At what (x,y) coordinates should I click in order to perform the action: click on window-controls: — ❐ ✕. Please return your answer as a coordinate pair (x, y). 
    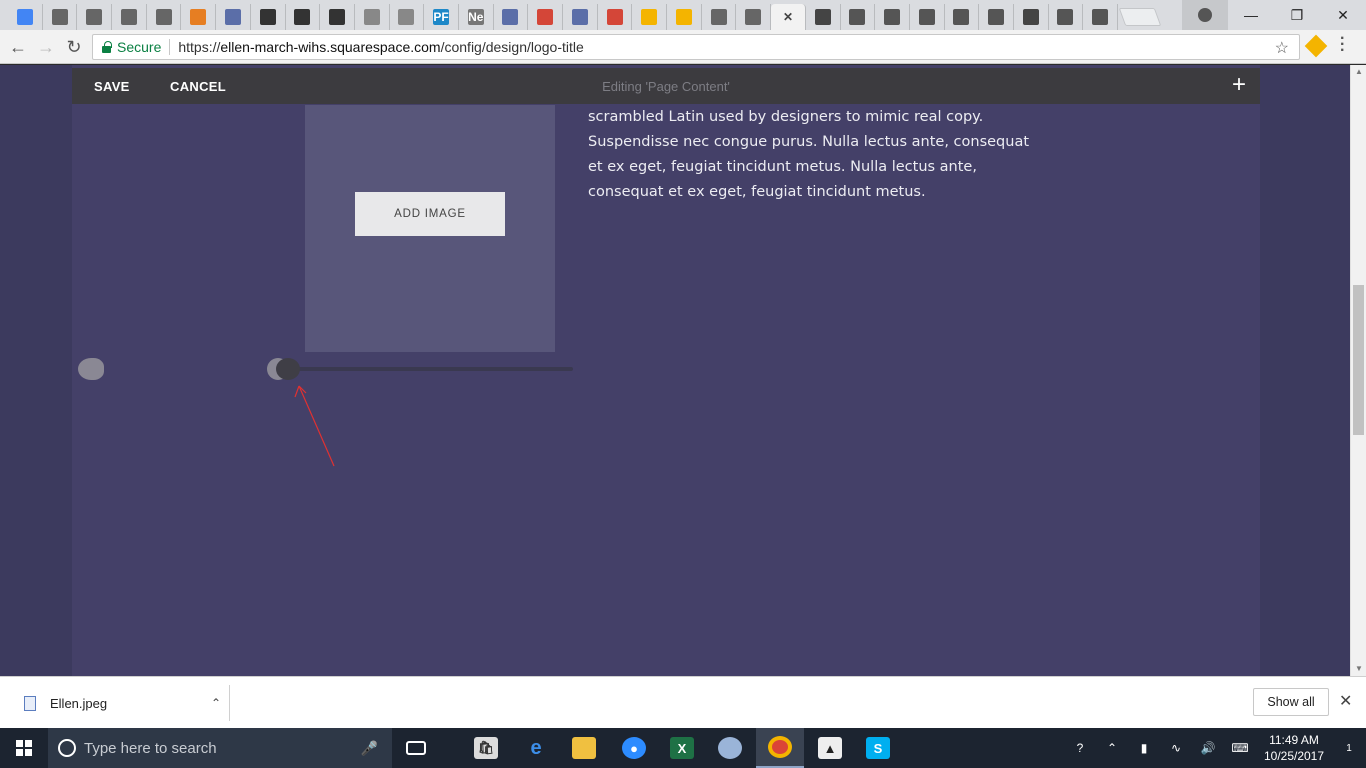
    Looking at the image, I should click on (1274, 15).